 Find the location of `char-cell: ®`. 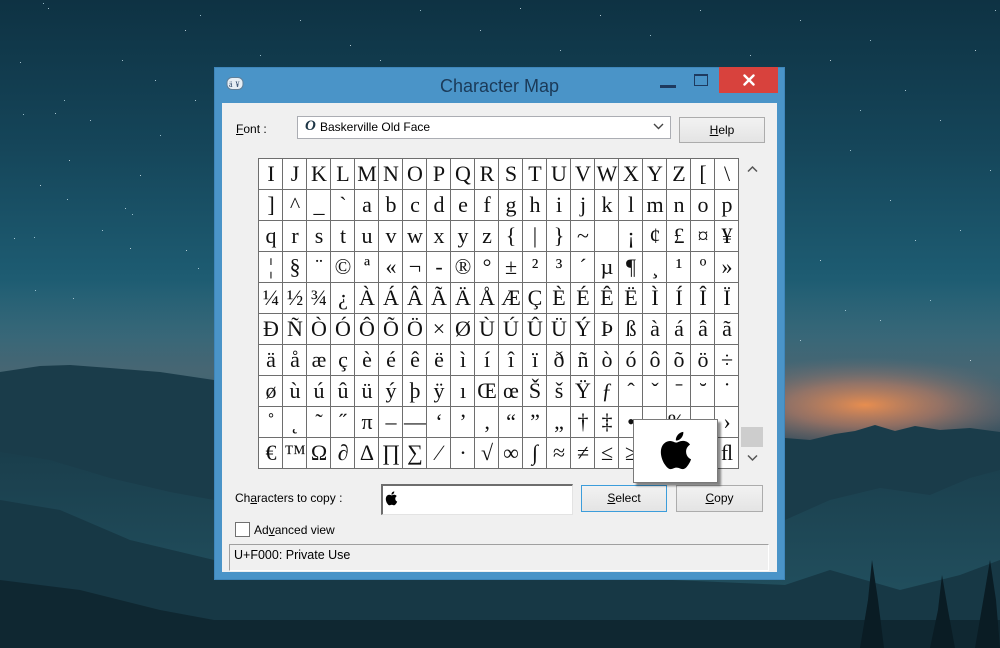

char-cell: ® is located at coordinates (463, 267).